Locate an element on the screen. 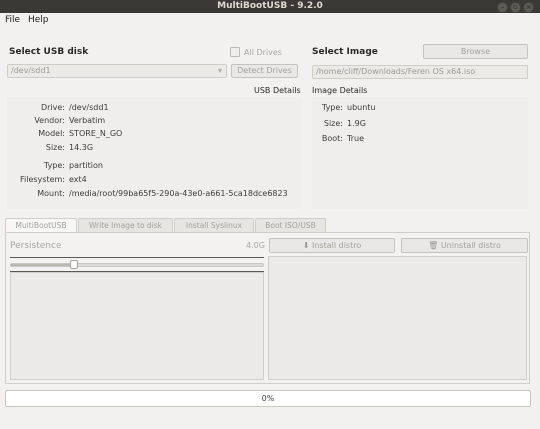 Image resolution: width=540 pixels, height=429 pixels. tab-install-syslinux: Install Syslinux is located at coordinates (214, 225).